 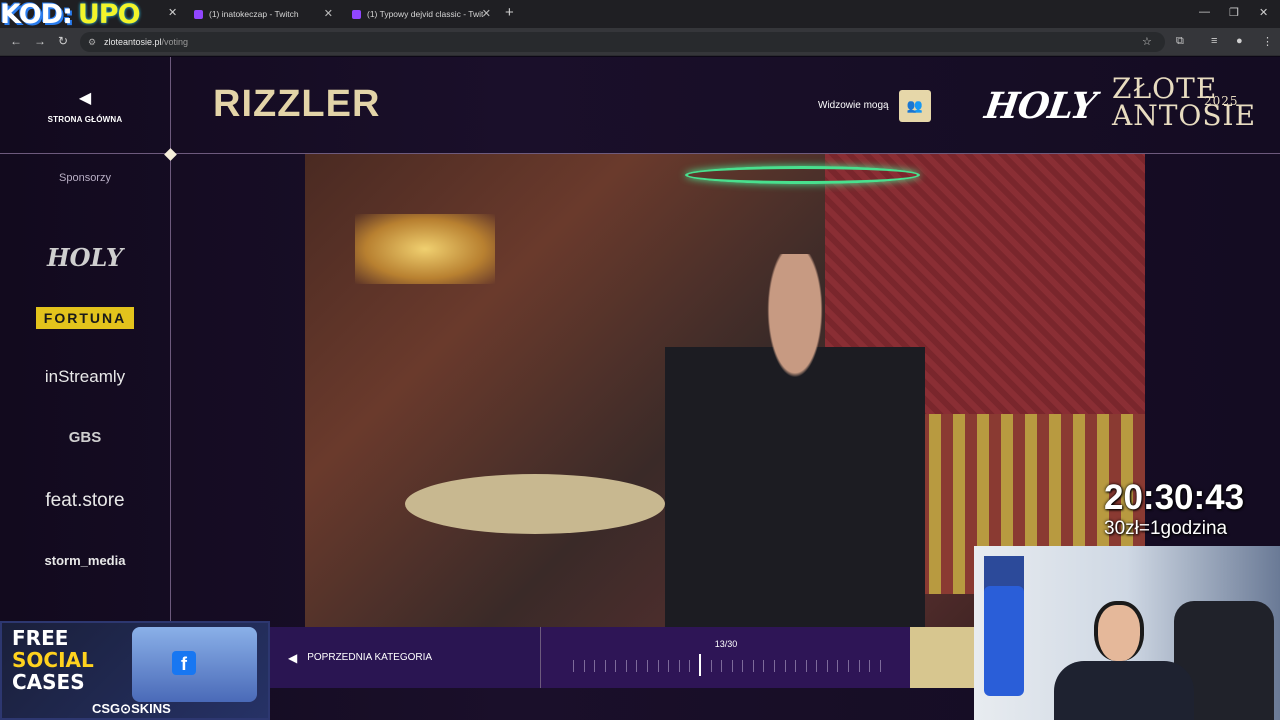 I want to click on new-tab-icon: +, so click(x=509, y=12).